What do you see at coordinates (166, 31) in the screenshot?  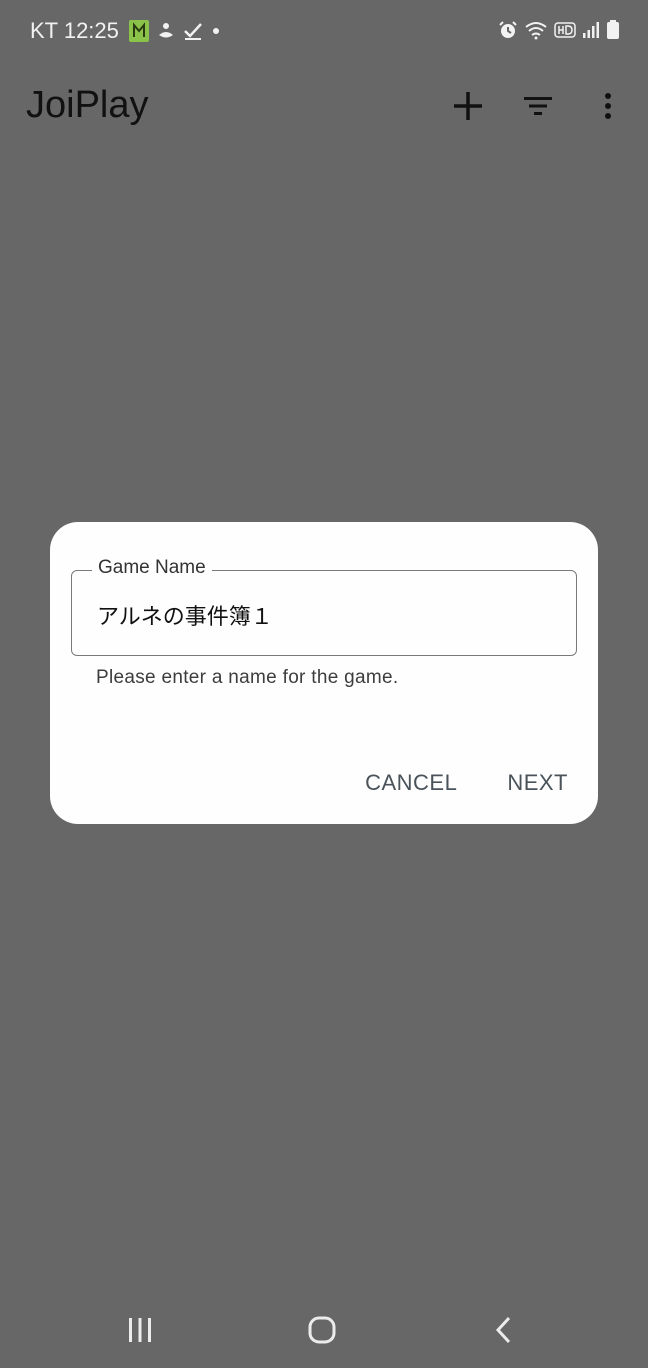 I see `swan-icon` at bounding box center [166, 31].